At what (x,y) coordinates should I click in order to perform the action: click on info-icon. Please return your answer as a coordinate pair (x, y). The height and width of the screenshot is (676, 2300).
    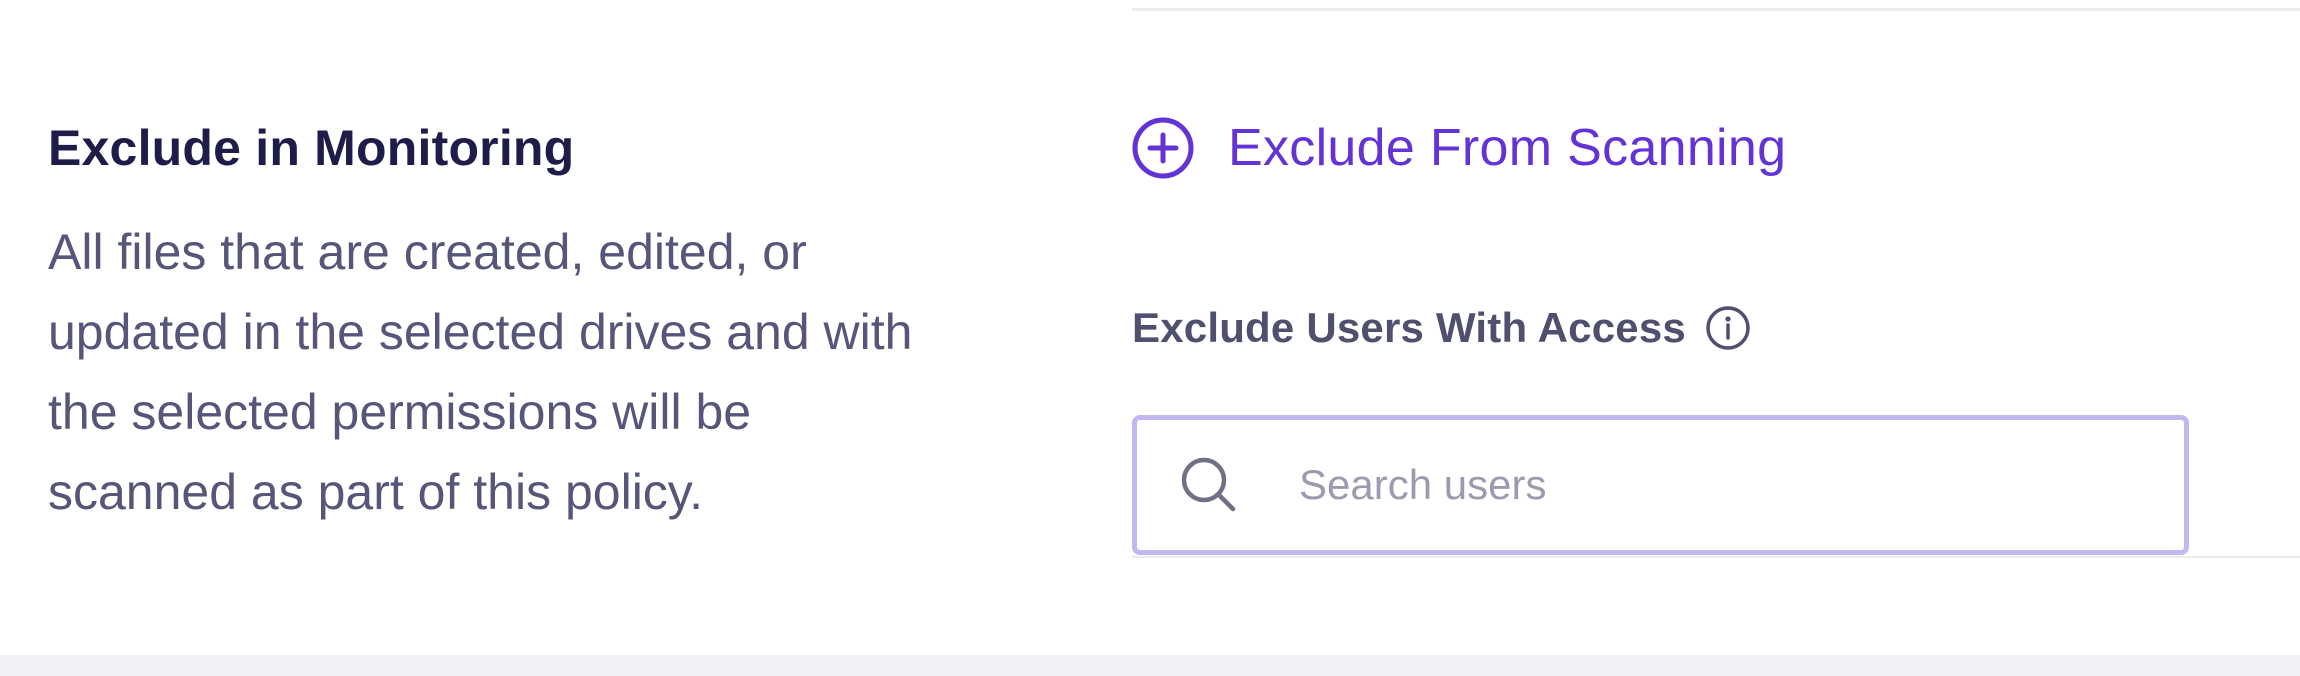
    Looking at the image, I should click on (1728, 328).